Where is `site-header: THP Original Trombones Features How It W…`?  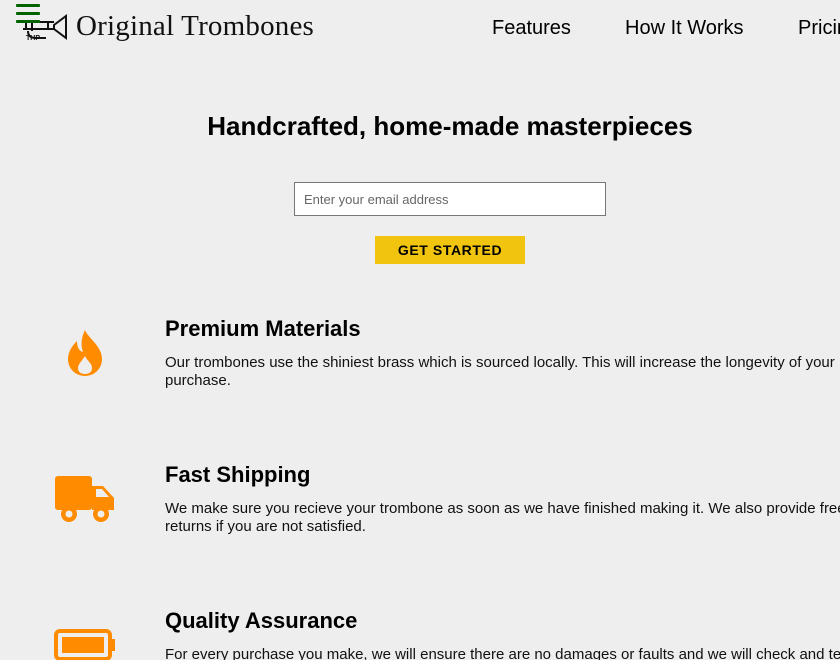 site-header: THP Original Trombones Features How It W… is located at coordinates (420, 28).